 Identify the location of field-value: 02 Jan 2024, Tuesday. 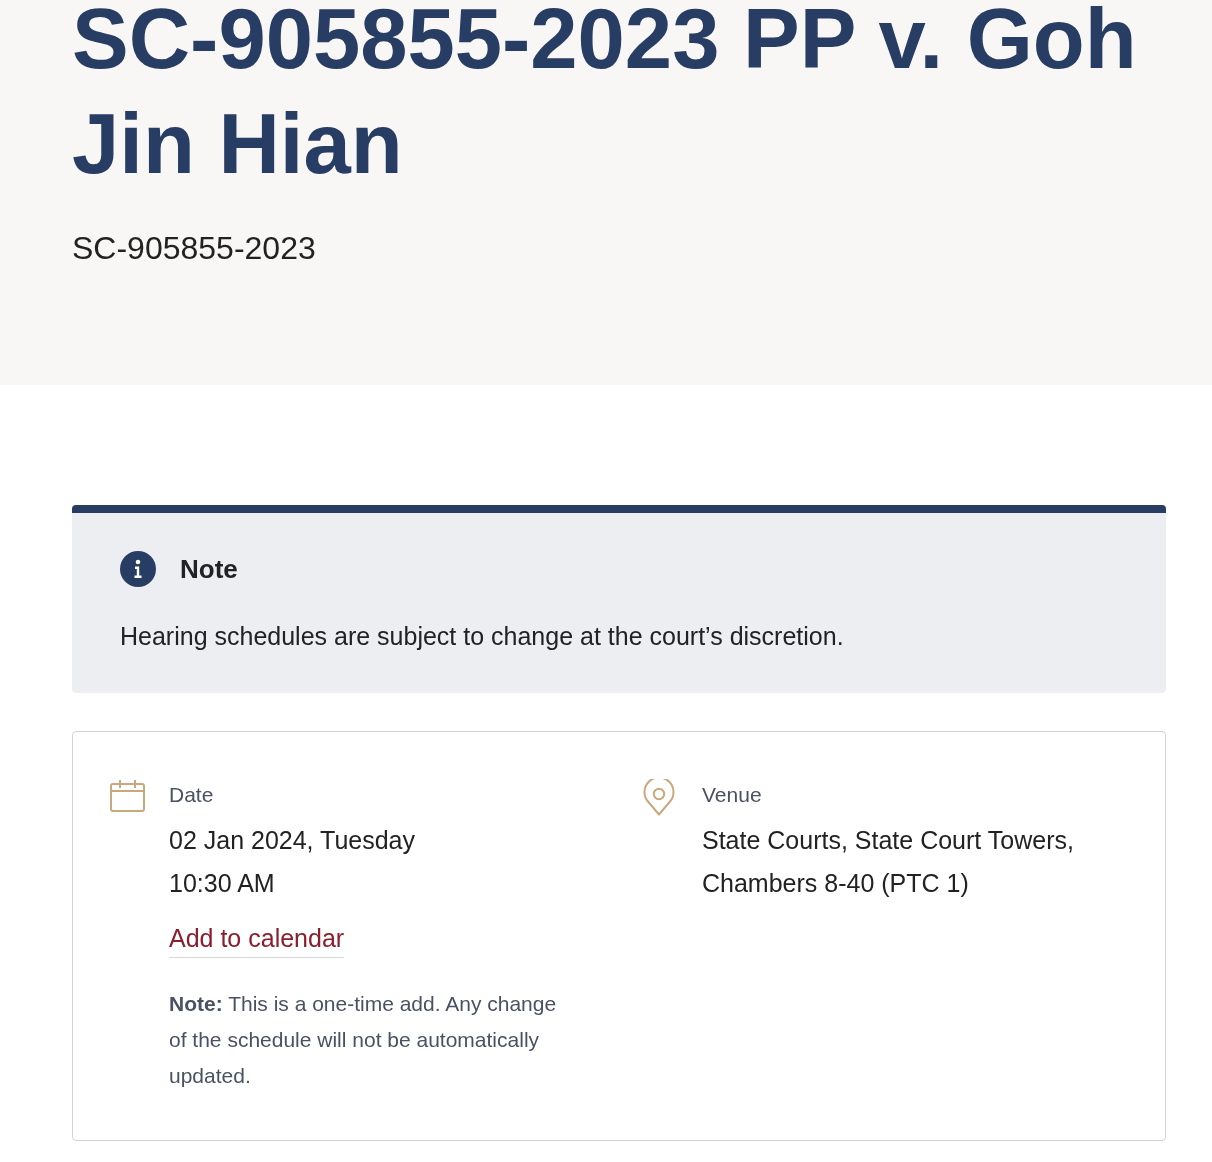
(293, 840).